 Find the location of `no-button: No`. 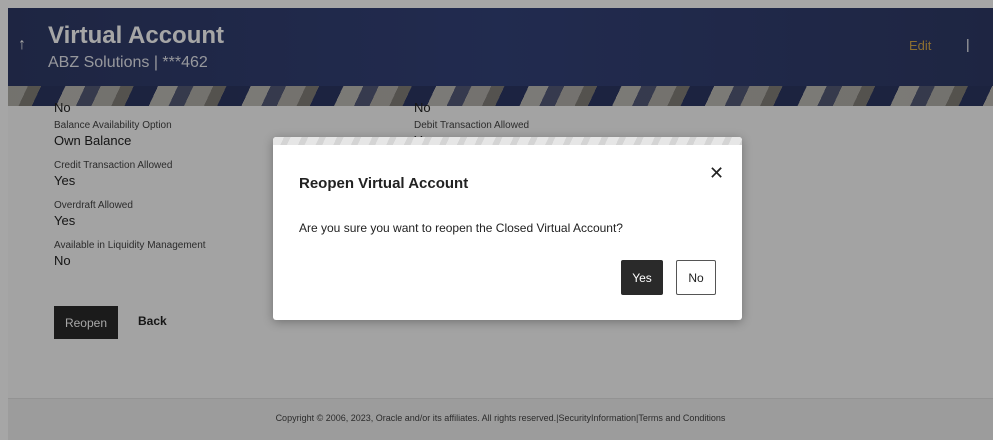

no-button: No is located at coordinates (696, 277).